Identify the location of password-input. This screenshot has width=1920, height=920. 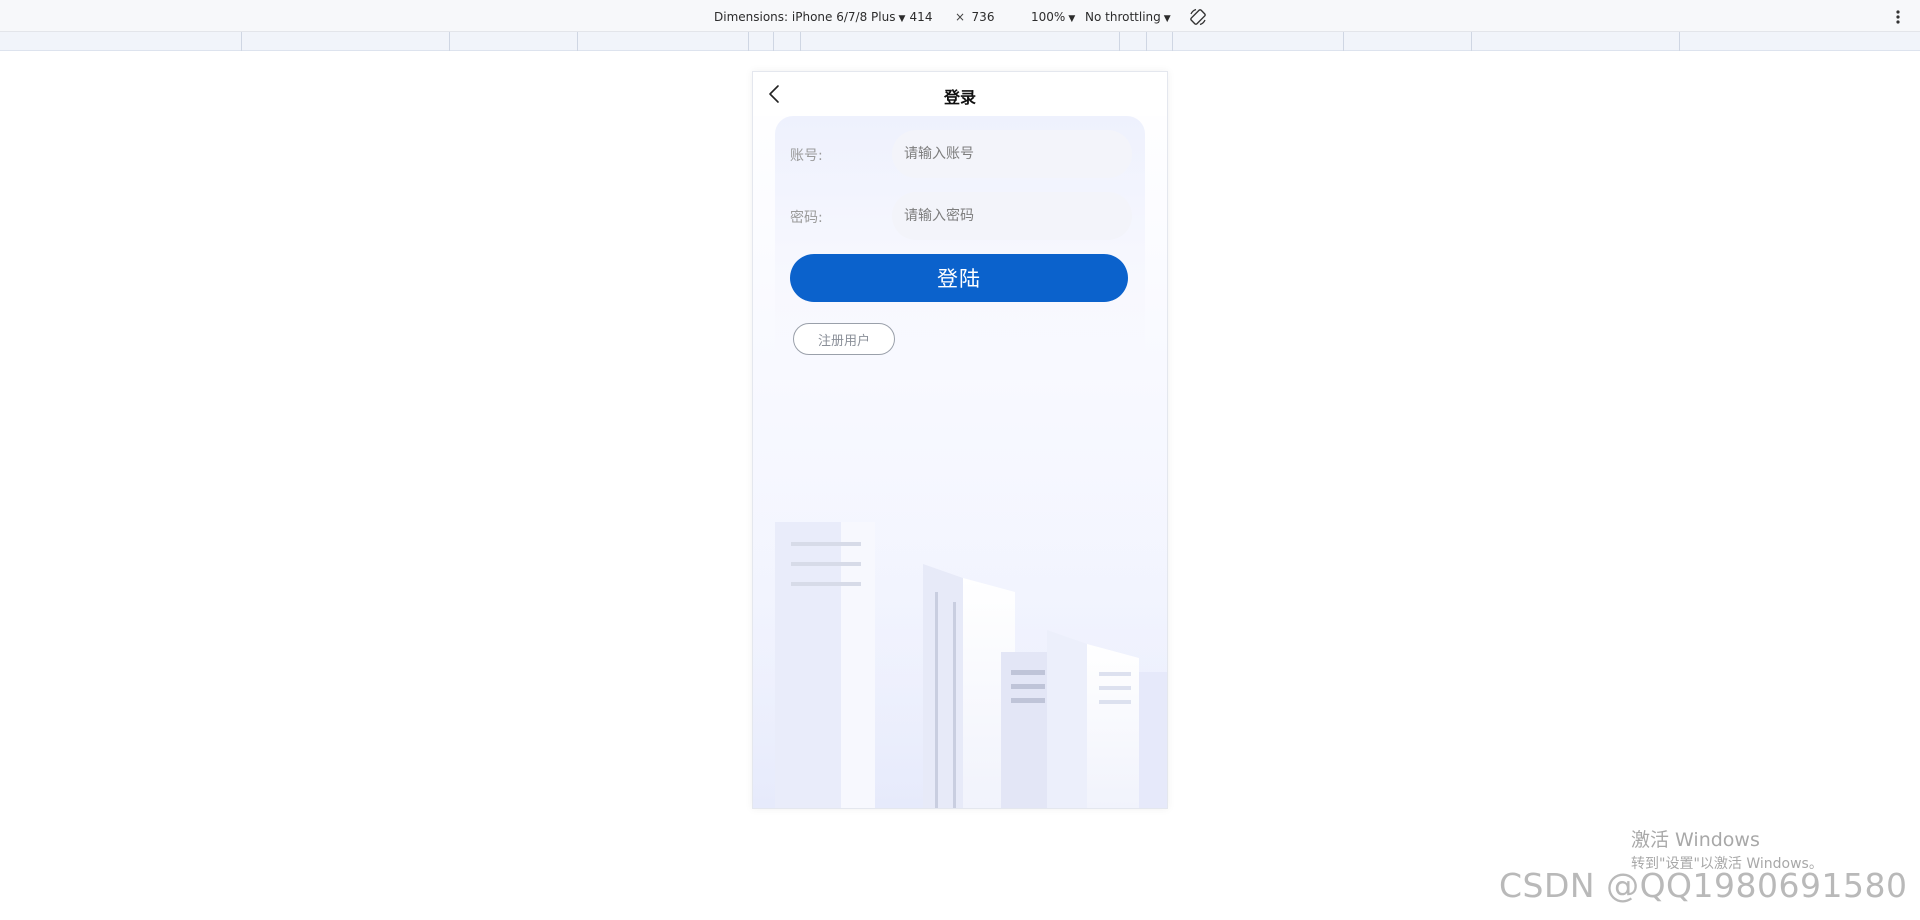
(1012, 216).